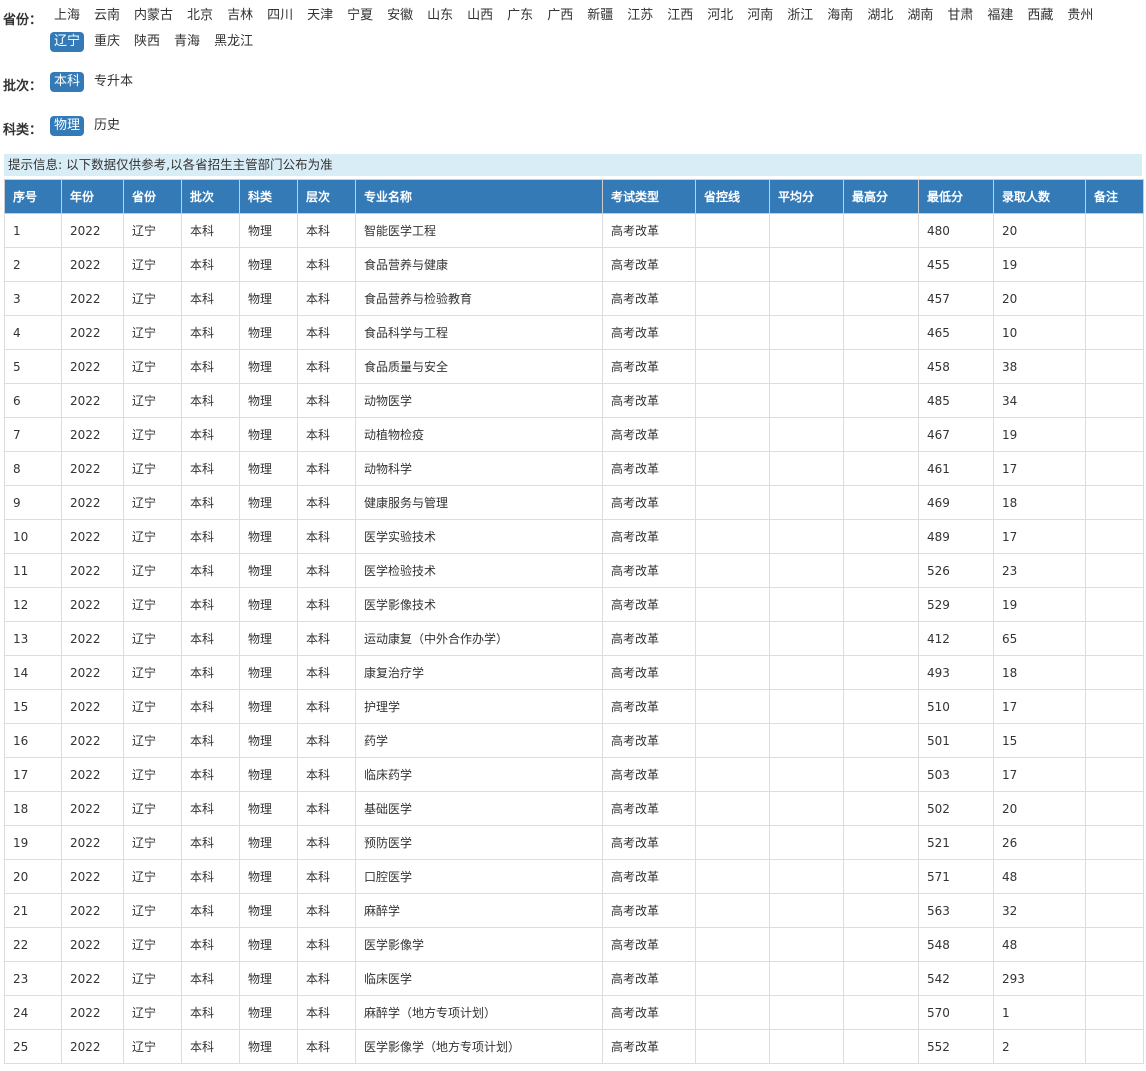  I want to click on column-header: 专业名称, so click(479, 196).